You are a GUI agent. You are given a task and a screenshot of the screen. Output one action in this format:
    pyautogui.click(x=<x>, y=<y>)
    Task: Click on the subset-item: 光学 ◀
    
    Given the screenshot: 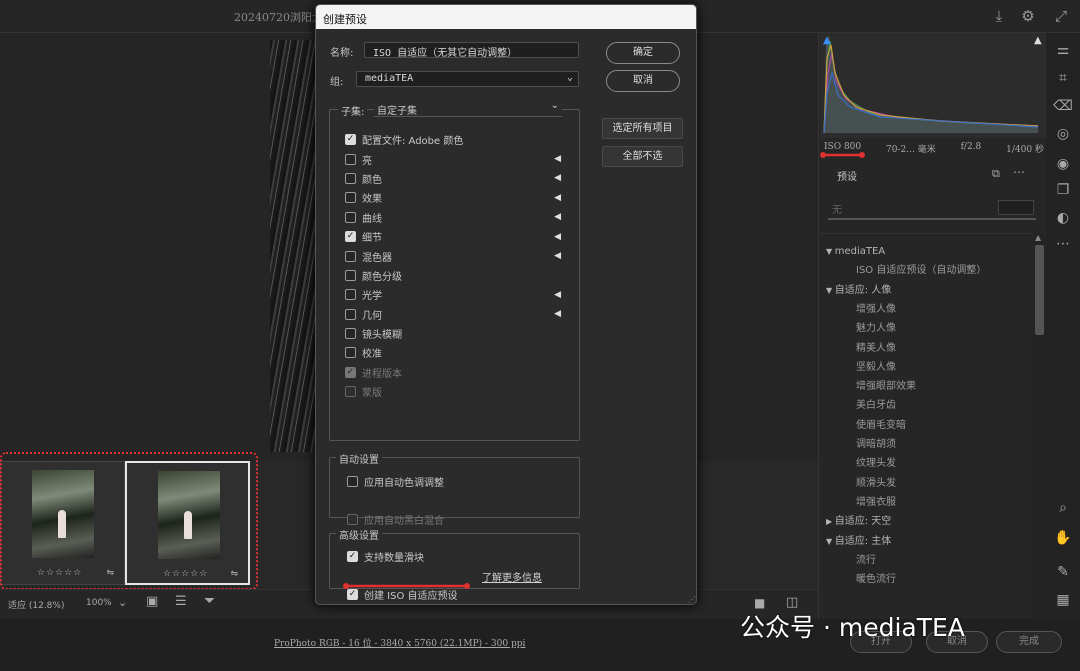 What is the action you would take?
    pyautogui.click(x=453, y=294)
    